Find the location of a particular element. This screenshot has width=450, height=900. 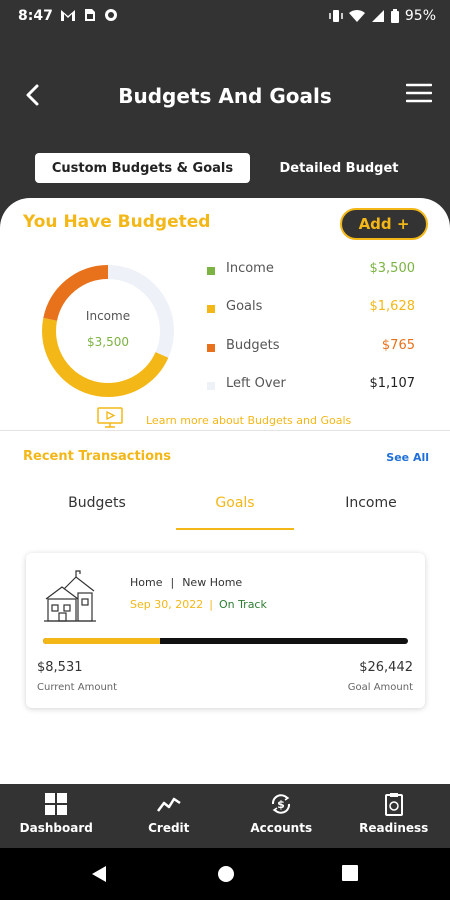

android-nav-bar is located at coordinates (225, 874).